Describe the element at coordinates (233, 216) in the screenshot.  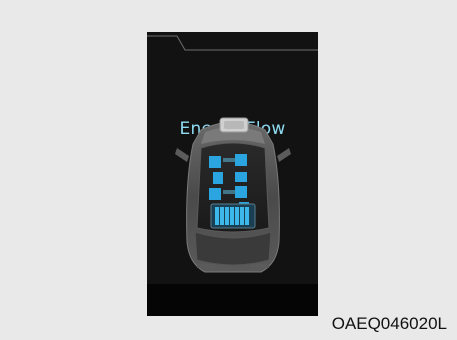
I see `battery-icon` at that location.